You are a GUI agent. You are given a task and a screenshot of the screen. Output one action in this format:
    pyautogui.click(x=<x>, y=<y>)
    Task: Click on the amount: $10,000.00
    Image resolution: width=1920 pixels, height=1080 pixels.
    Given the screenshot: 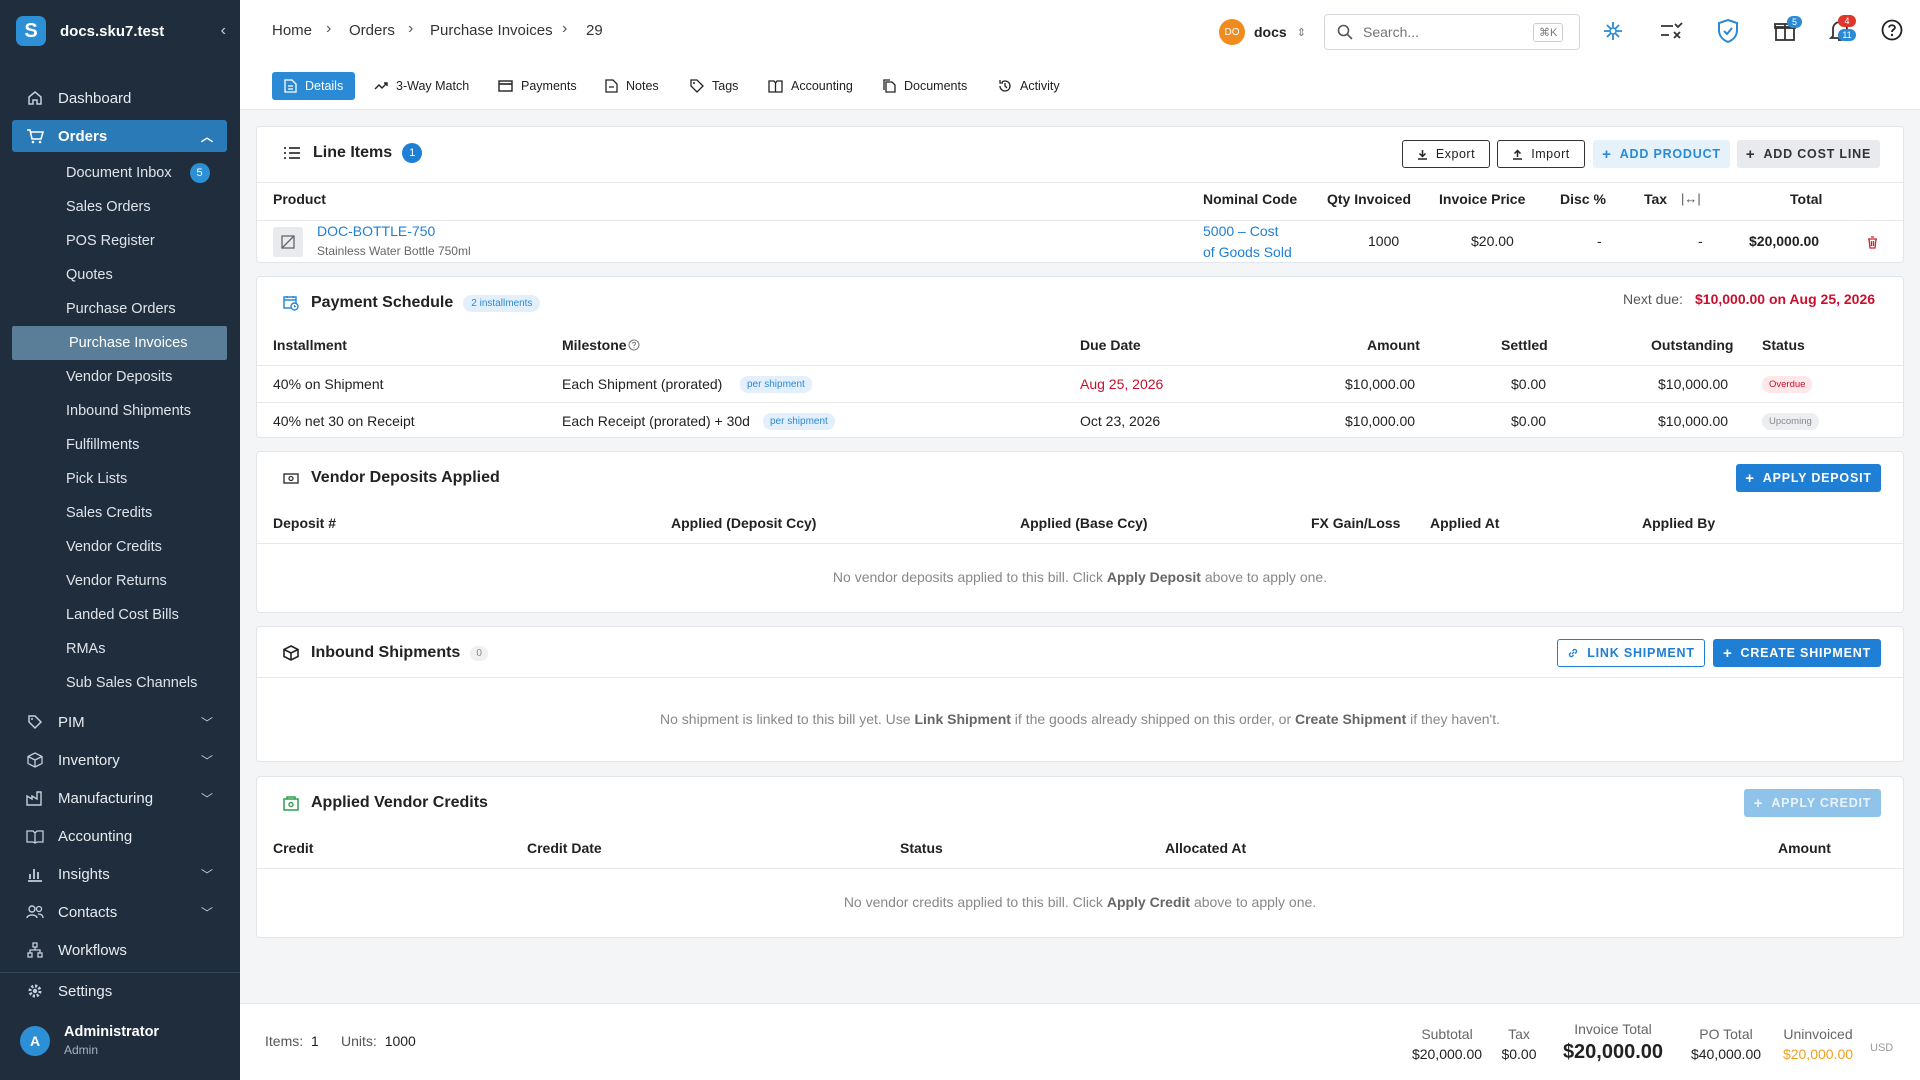 What is the action you would take?
    pyautogui.click(x=1380, y=421)
    